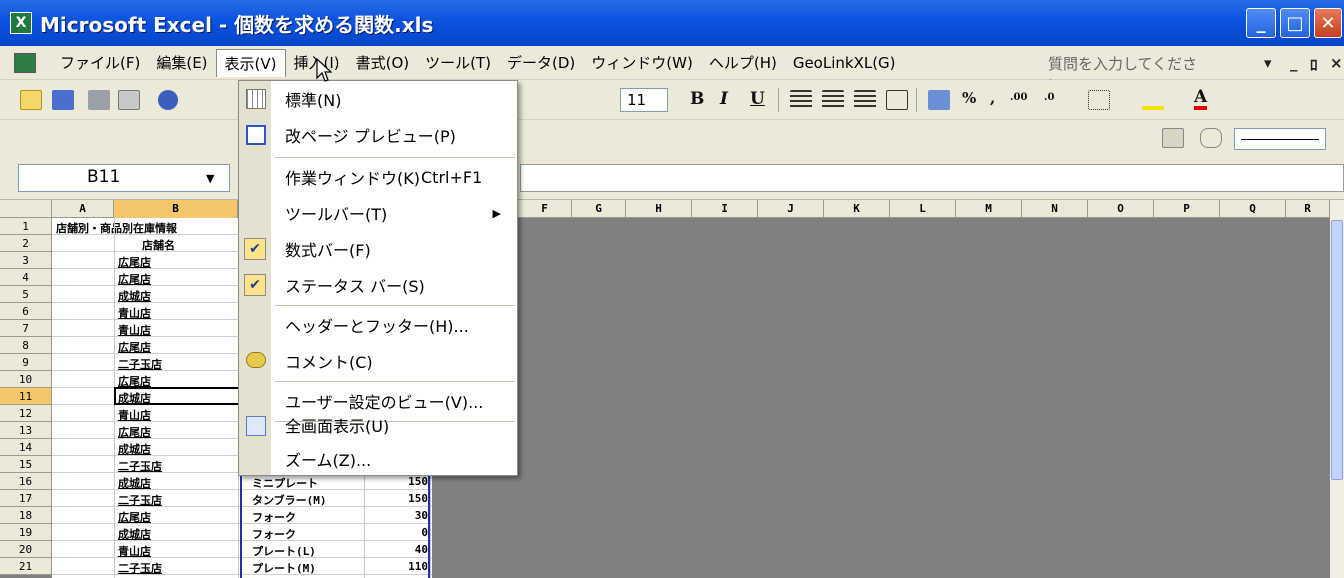 Image resolution: width=1344 pixels, height=578 pixels. Describe the element at coordinates (378, 135) in the screenshot. I see `menu-item-page-break-preview: 改ページ プレビュー(P)` at that location.